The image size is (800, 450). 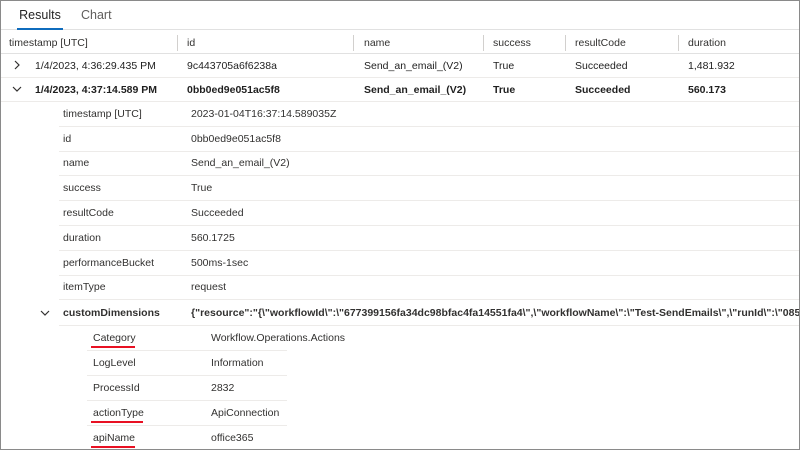 What do you see at coordinates (400, 188) in the screenshot?
I see `detail-row-success: success True` at bounding box center [400, 188].